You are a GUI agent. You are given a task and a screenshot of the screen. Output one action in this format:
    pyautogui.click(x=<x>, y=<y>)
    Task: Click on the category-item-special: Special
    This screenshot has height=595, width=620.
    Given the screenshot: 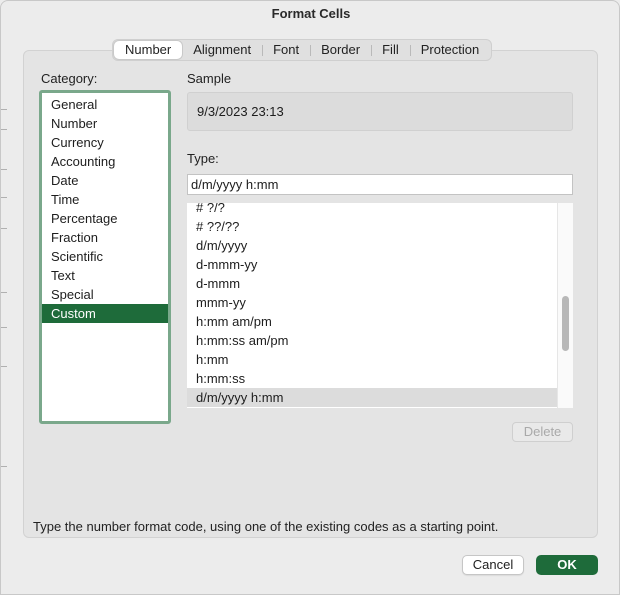 What is the action you would take?
    pyautogui.click(x=105, y=294)
    